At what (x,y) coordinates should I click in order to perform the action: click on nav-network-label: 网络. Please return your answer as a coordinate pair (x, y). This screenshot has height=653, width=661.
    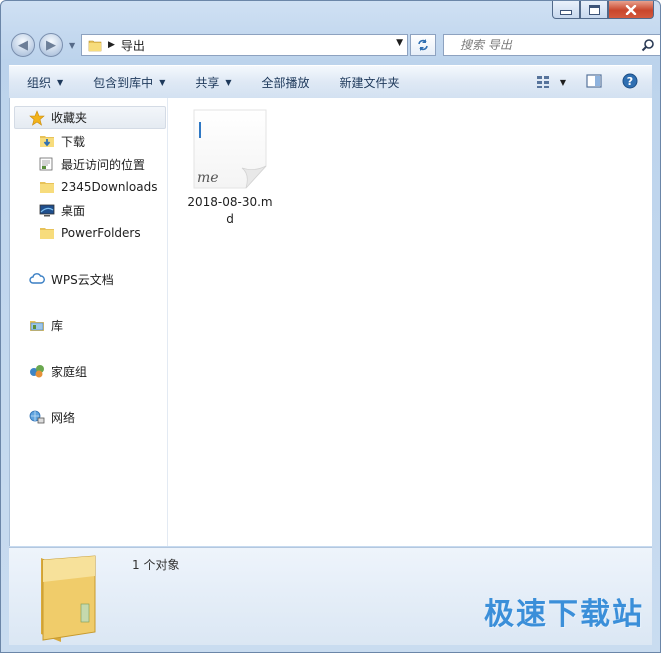
    Looking at the image, I should click on (63, 417).